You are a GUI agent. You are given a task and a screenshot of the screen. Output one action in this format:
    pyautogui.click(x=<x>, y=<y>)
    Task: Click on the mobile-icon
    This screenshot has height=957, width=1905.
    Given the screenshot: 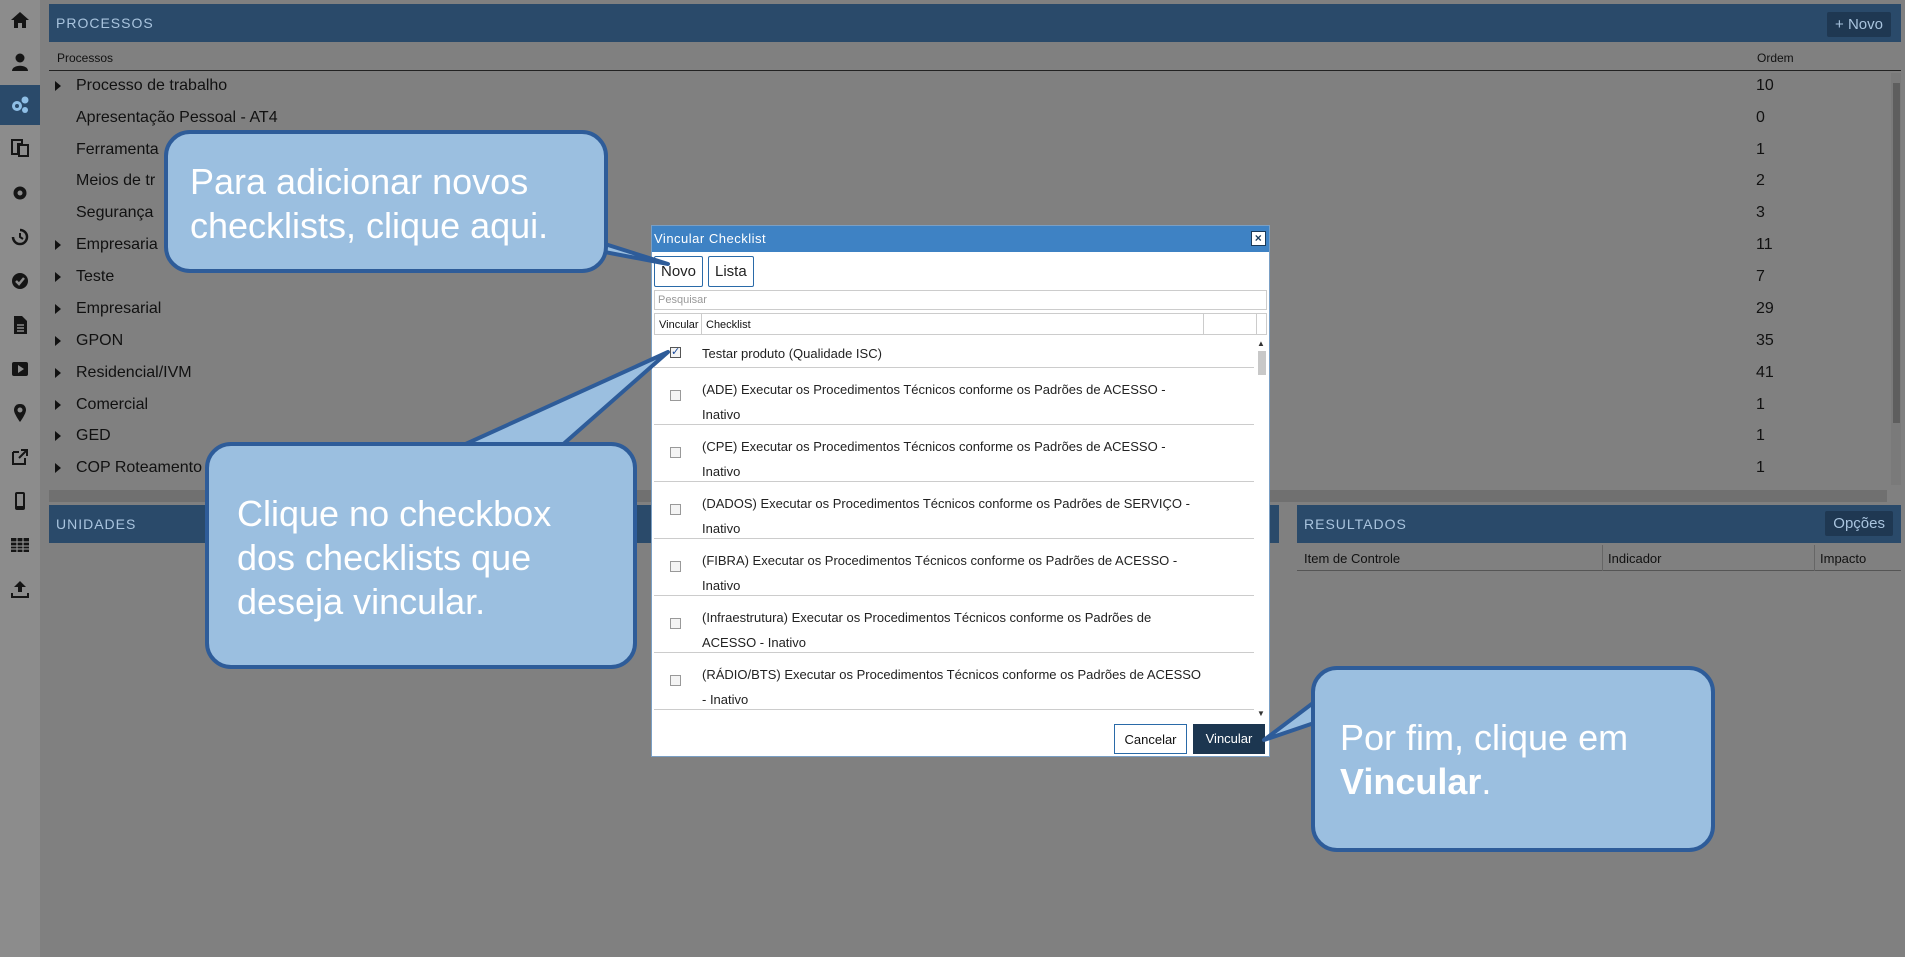 What is the action you would take?
    pyautogui.click(x=20, y=501)
    